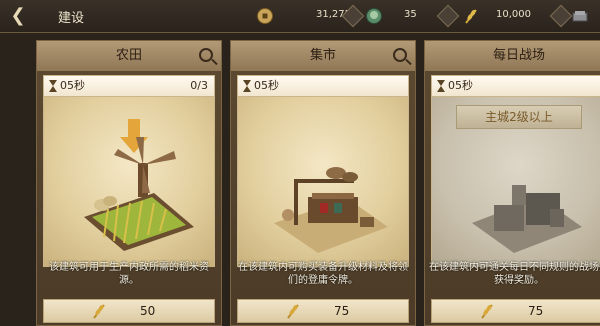  I want to click on cost-bar: 50, so click(129, 311).